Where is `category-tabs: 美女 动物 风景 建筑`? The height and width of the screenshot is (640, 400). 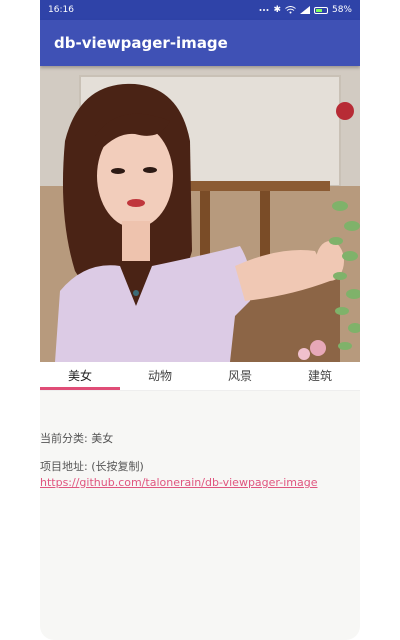
category-tabs: 美女 动物 风景 建筑 is located at coordinates (200, 376).